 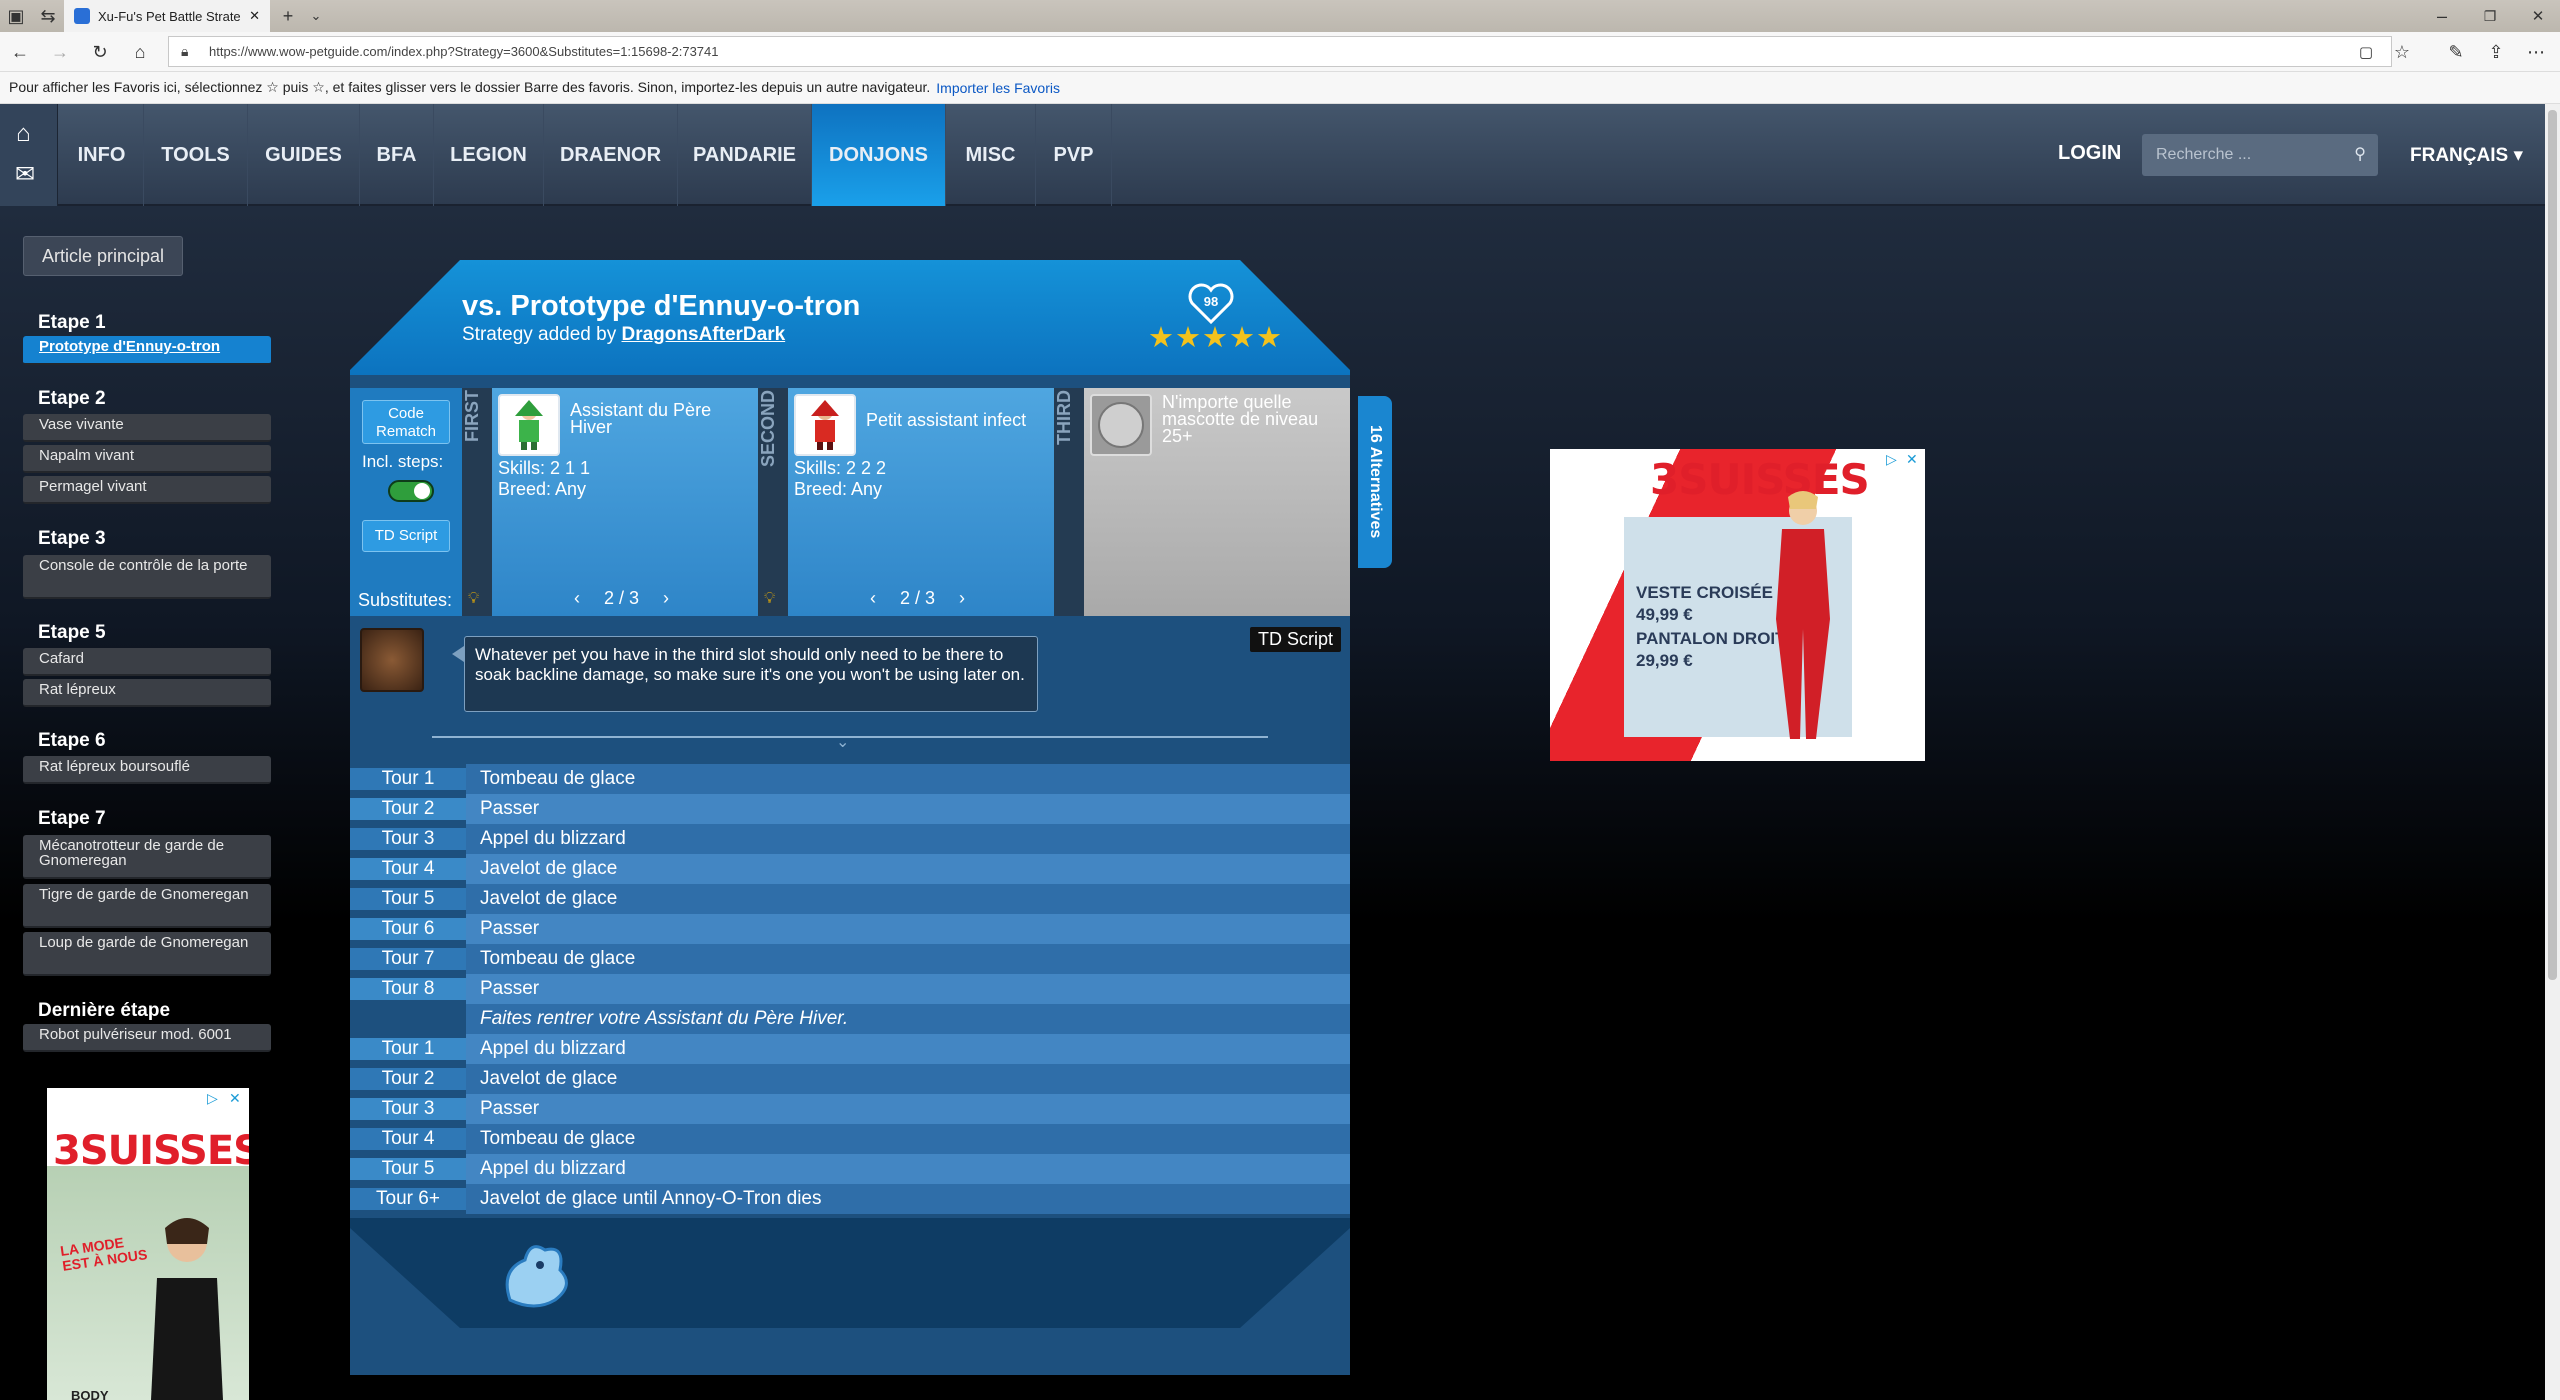 I want to click on turn-row: Tour 5 Javelot de glace, so click(x=850, y=899).